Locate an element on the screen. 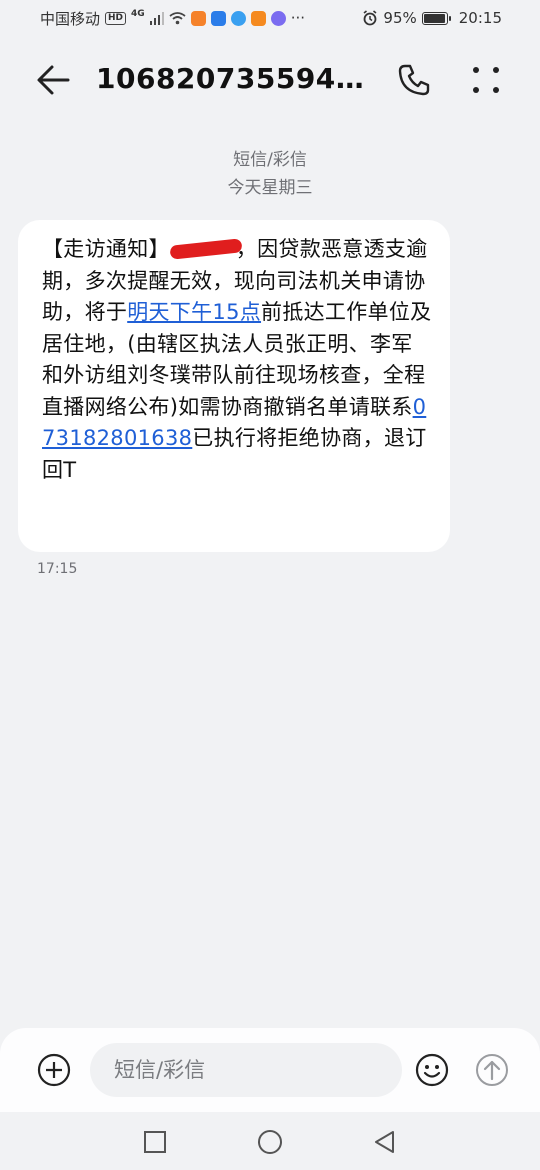 This screenshot has width=540, height=1170. square-icon is located at coordinates (155, 1142).